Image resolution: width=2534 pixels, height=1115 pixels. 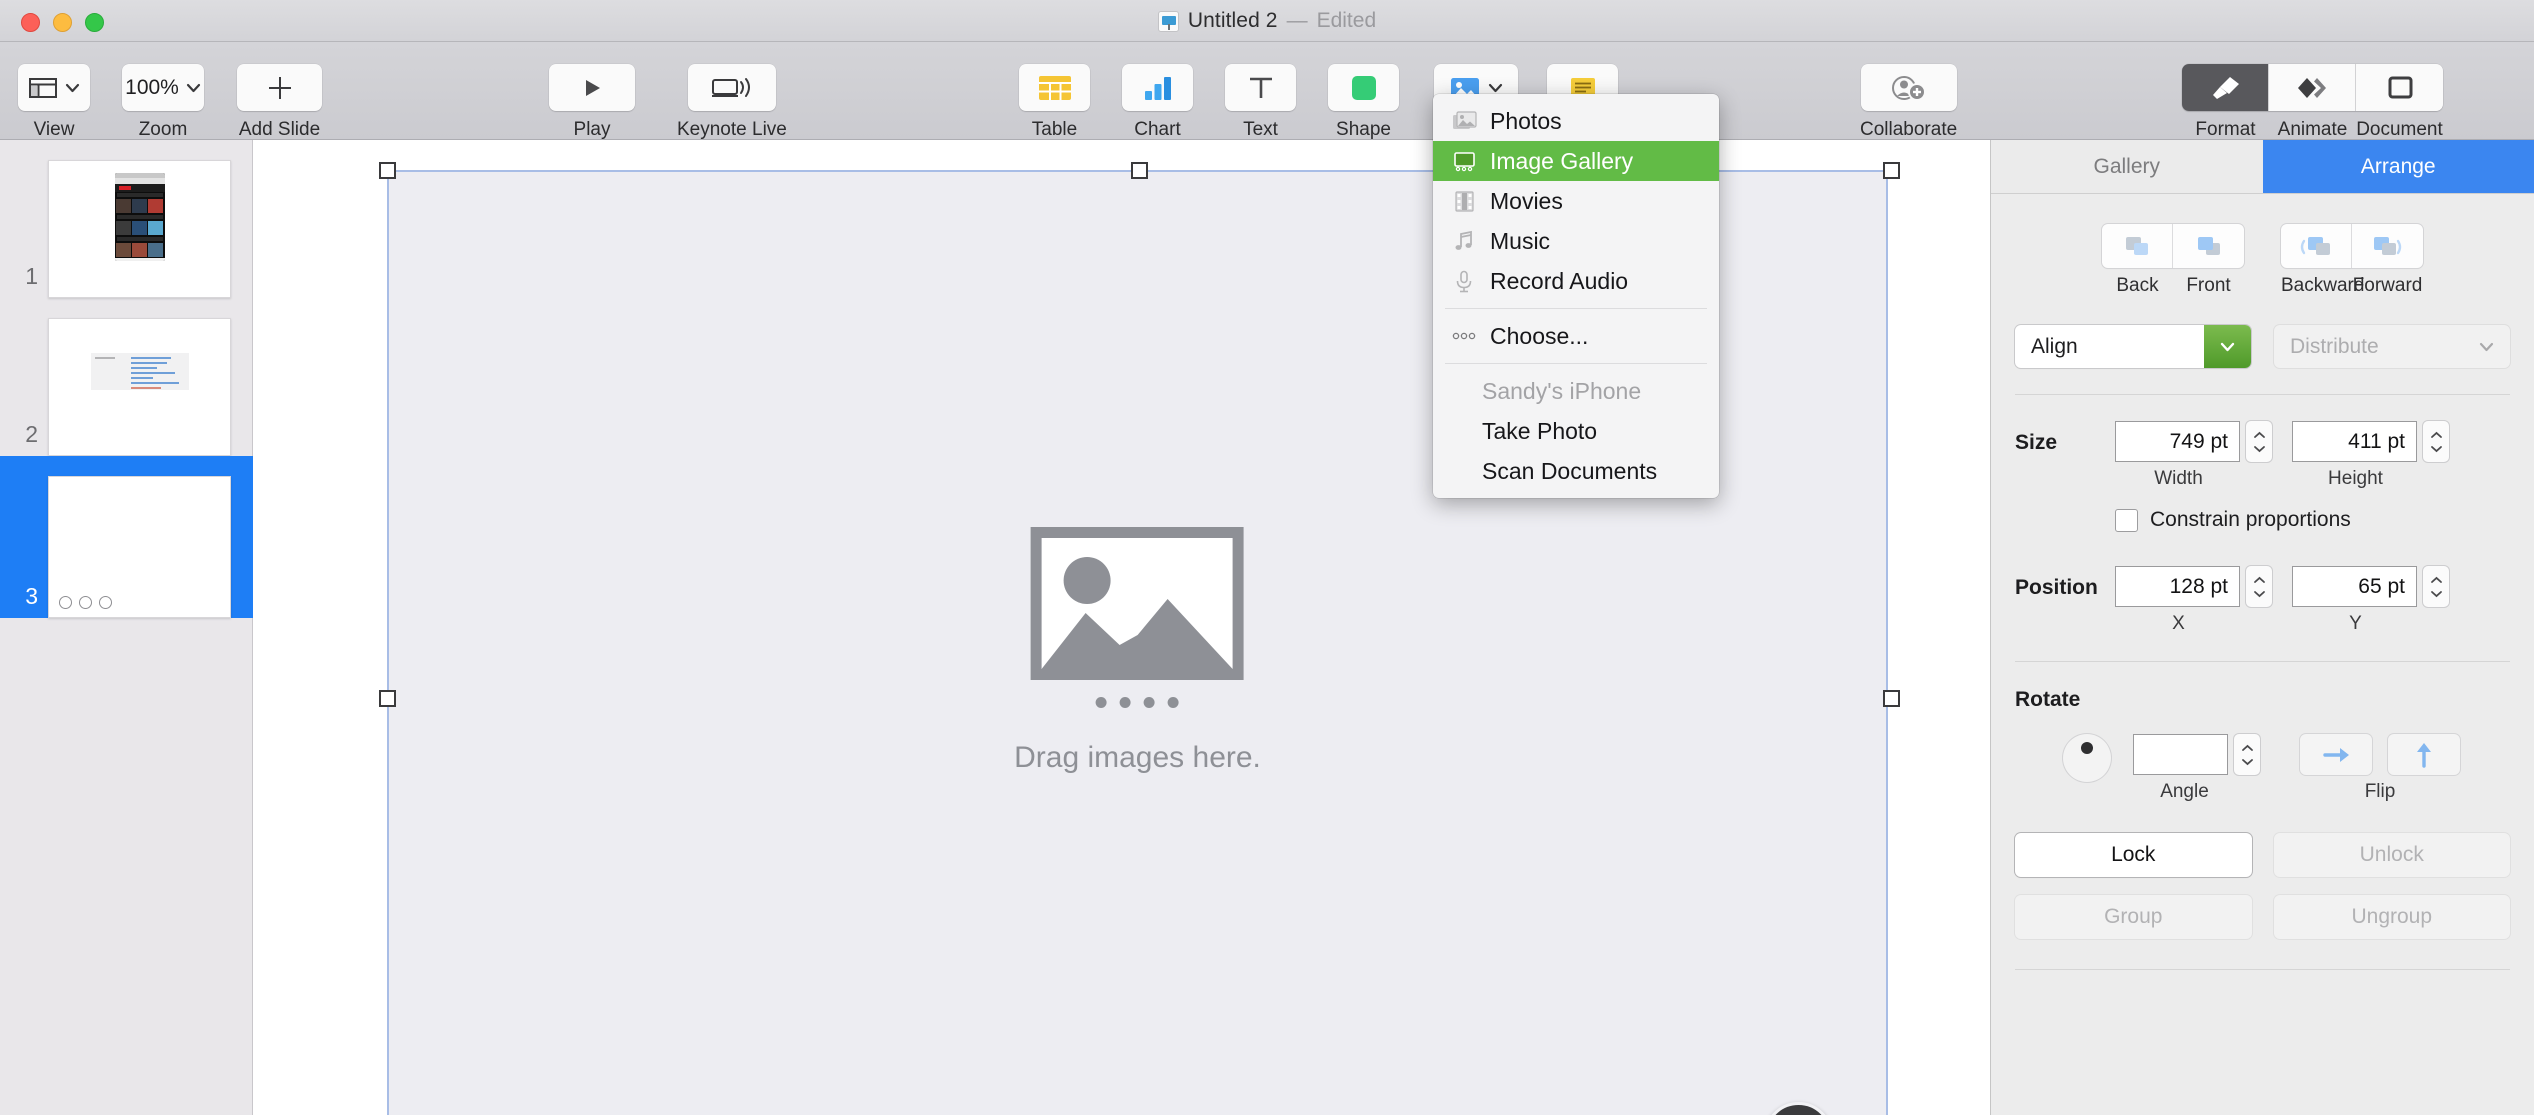 I want to click on inspector-toggle-group: Format Animate Document, so click(x=2312, y=102).